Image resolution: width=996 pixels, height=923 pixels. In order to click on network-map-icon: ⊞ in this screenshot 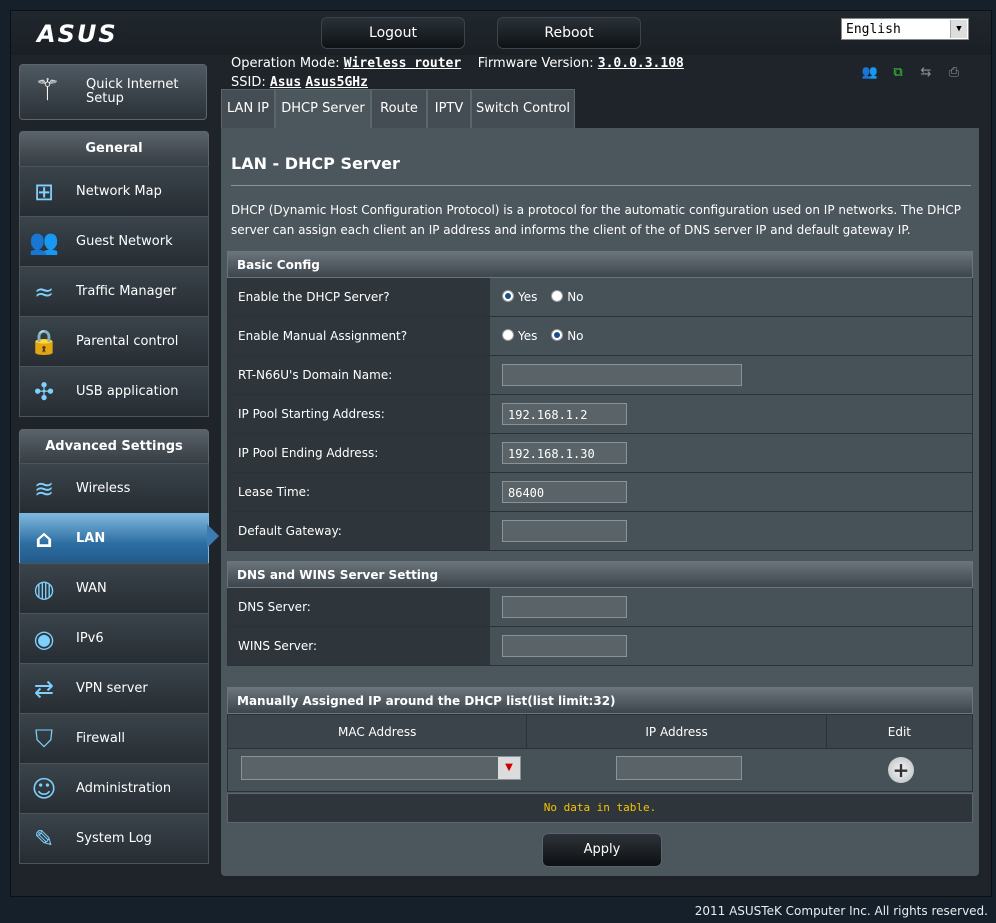, I will do `click(44, 192)`.